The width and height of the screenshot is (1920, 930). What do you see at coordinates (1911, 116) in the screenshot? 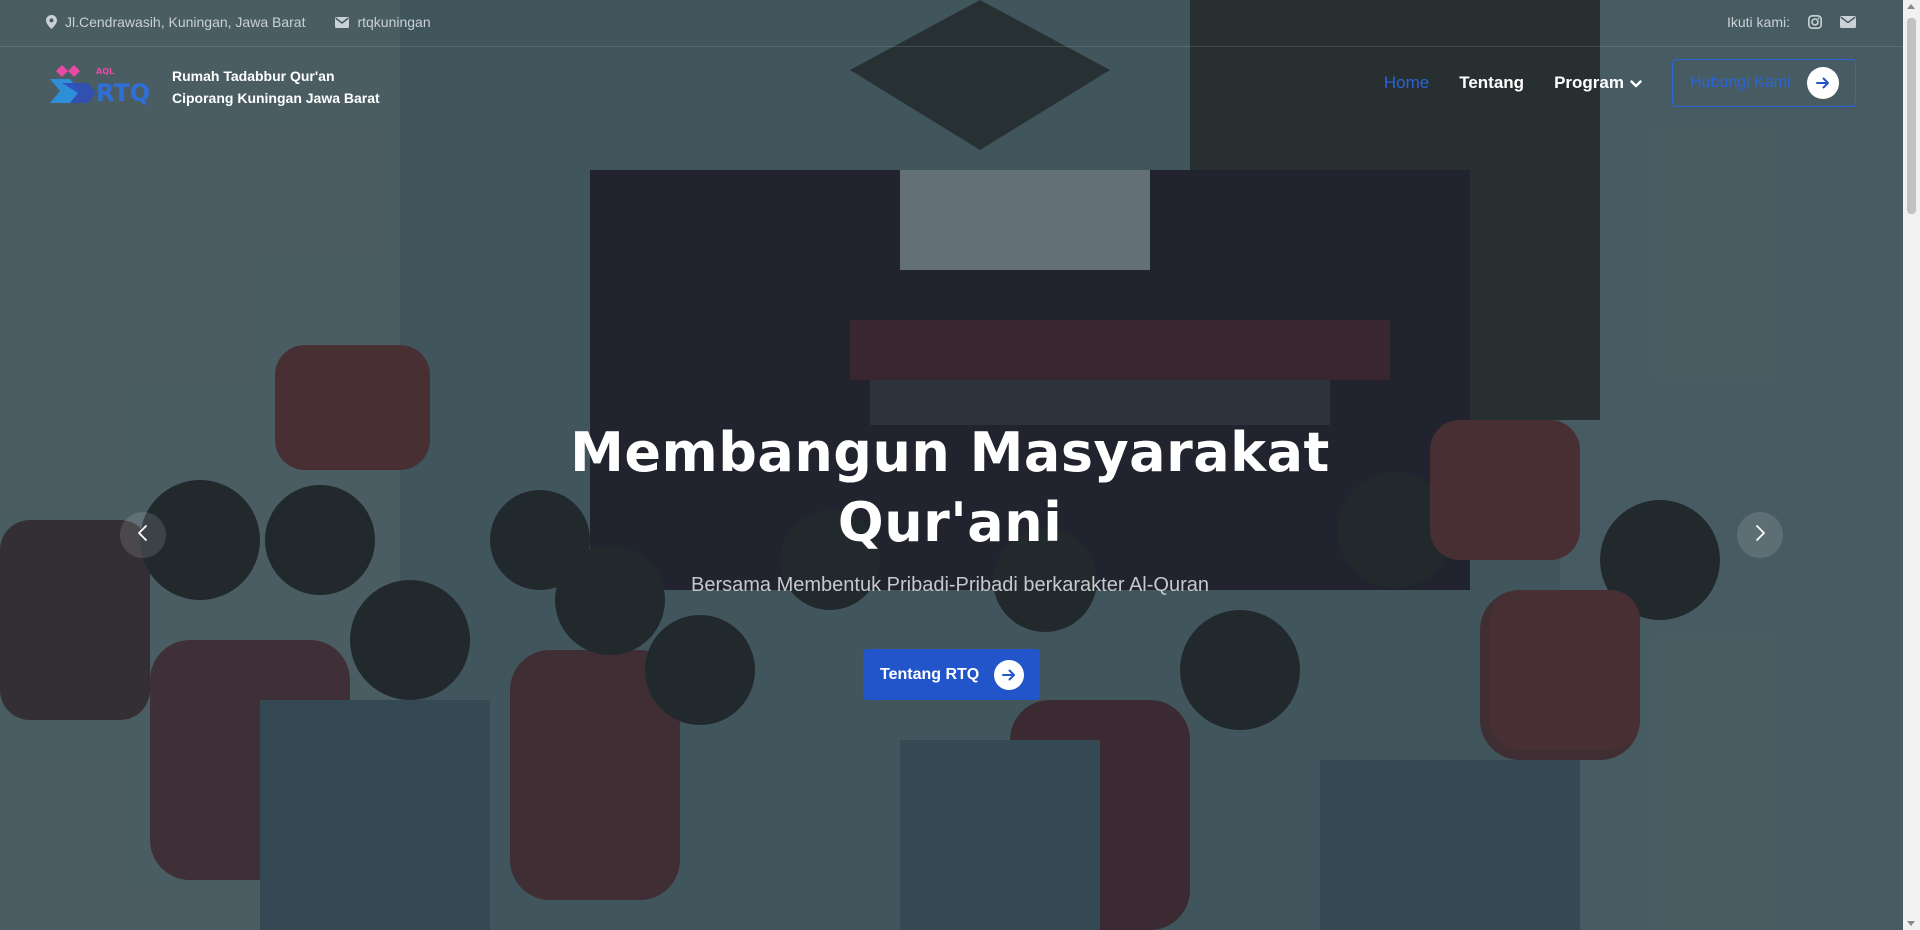
I see `scrollbar-thumb` at bounding box center [1911, 116].